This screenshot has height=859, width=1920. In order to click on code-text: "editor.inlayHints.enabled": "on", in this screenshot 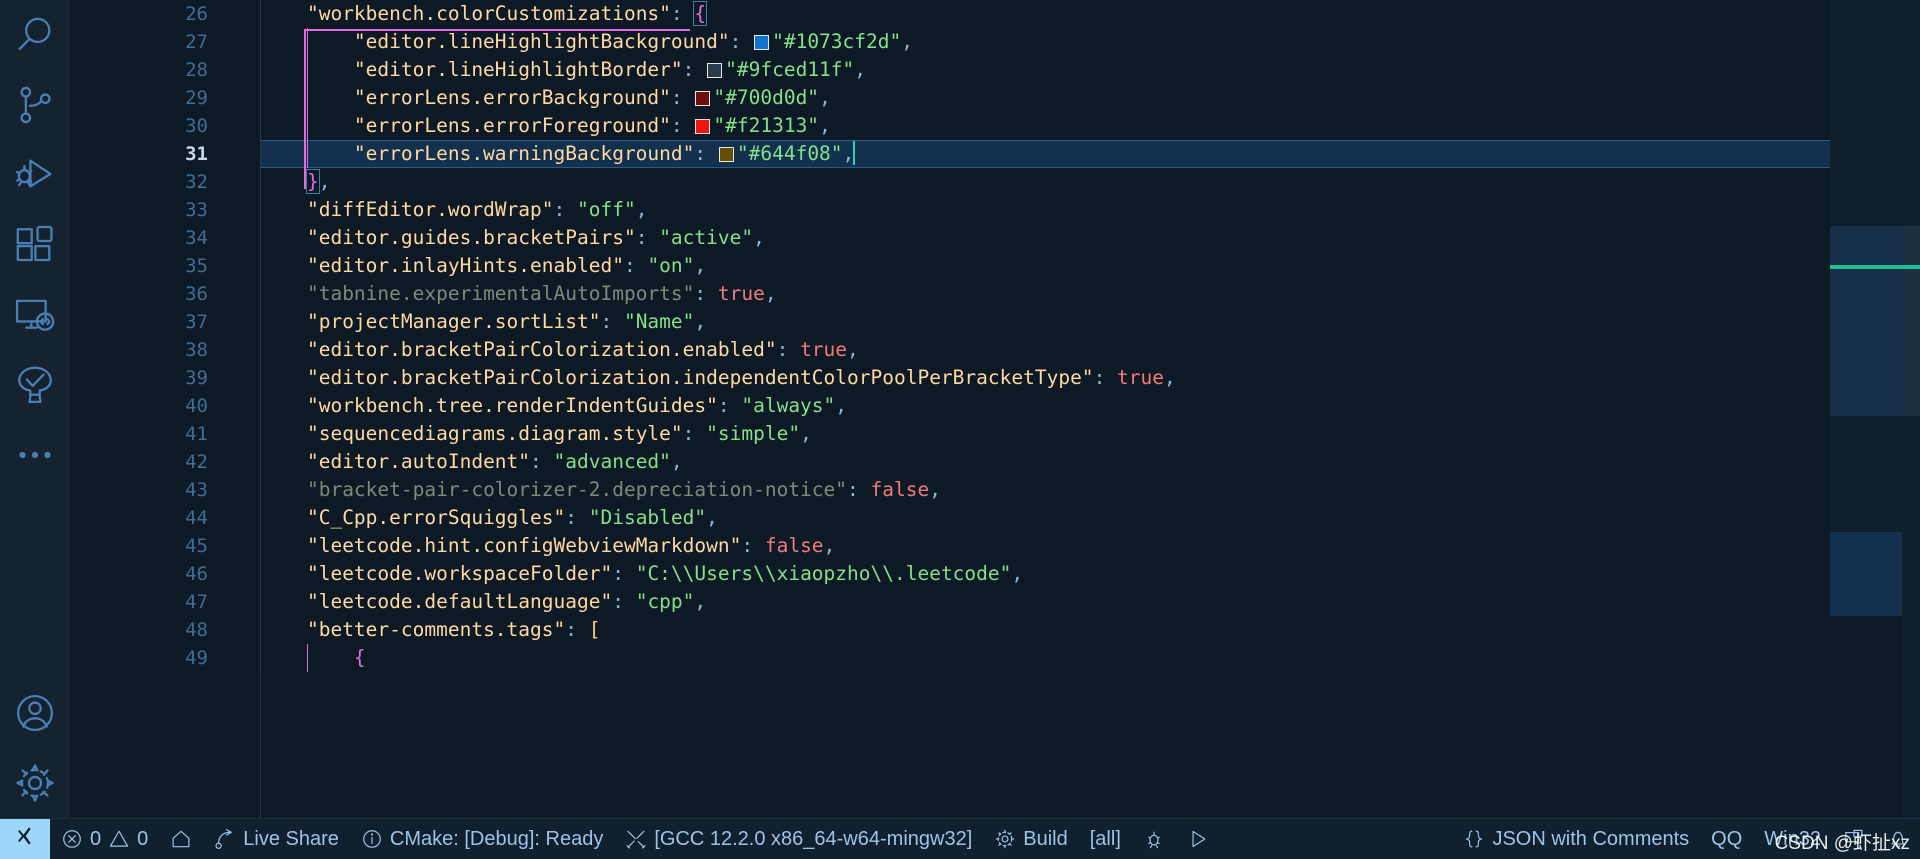, I will do `click(1090, 266)`.